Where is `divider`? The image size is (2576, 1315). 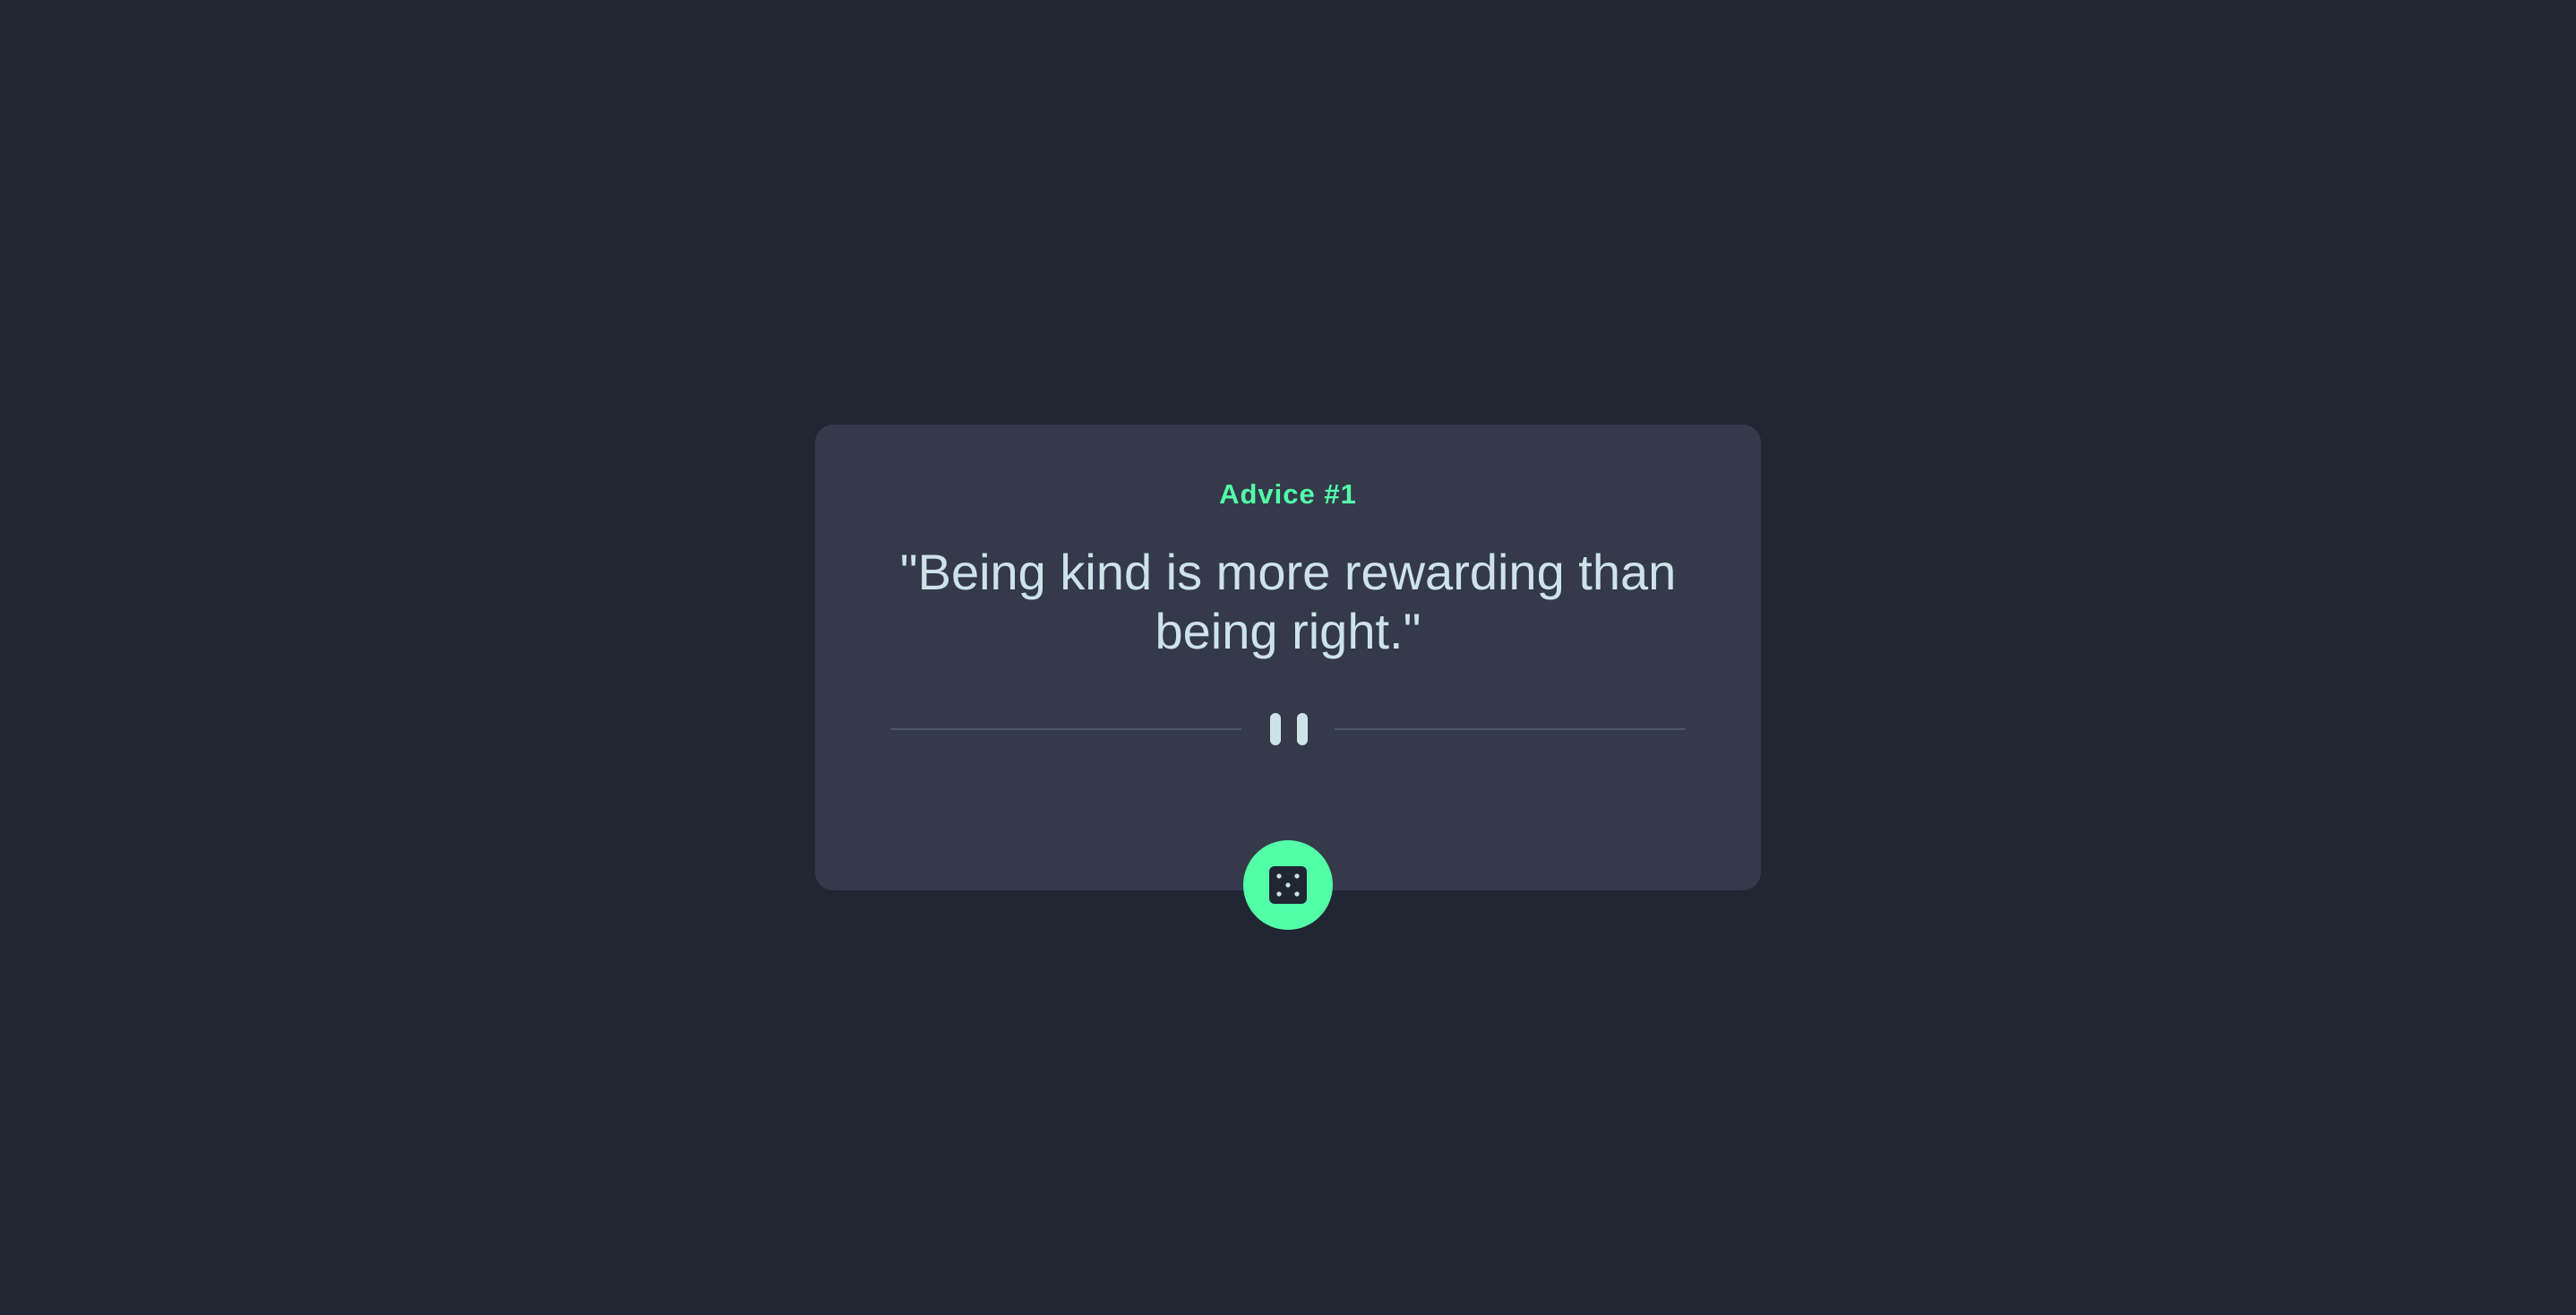 divider is located at coordinates (1288, 729).